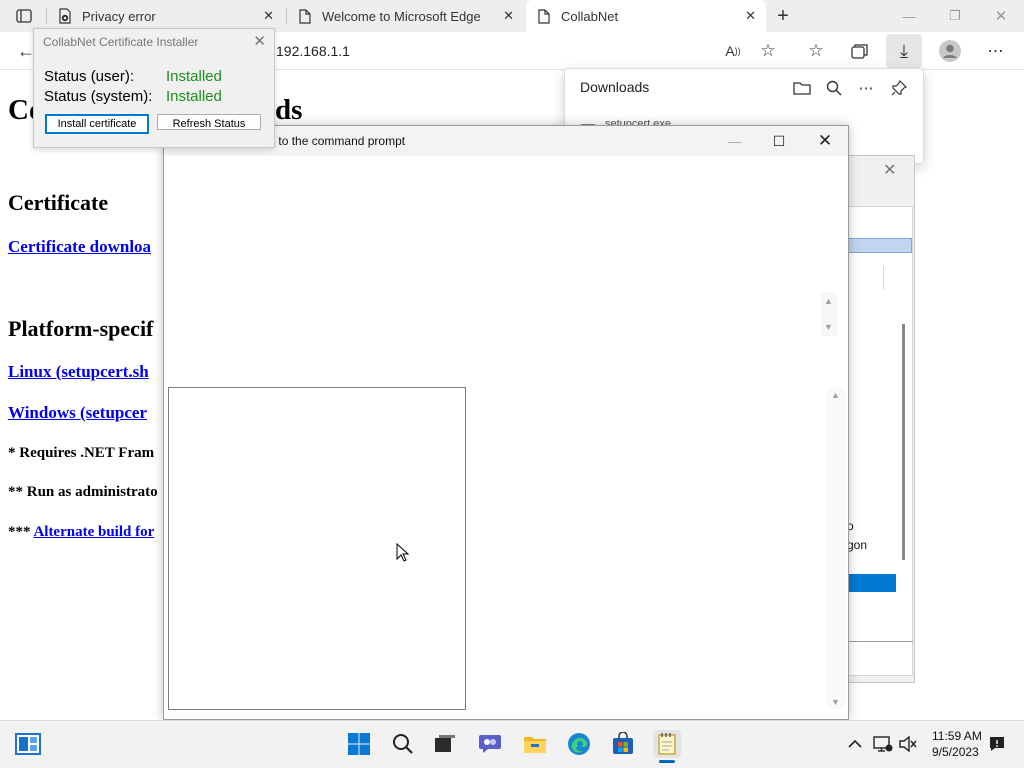 This screenshot has width=1024, height=768. Describe the element at coordinates (855, 744) in the screenshot. I see `chevron-up-icon` at that location.